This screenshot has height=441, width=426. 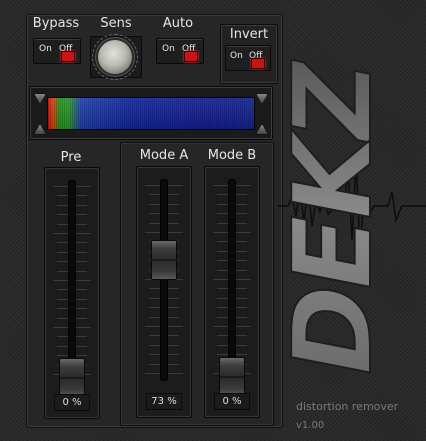 What do you see at coordinates (178, 23) in the screenshot?
I see `auto-label: Auto` at bounding box center [178, 23].